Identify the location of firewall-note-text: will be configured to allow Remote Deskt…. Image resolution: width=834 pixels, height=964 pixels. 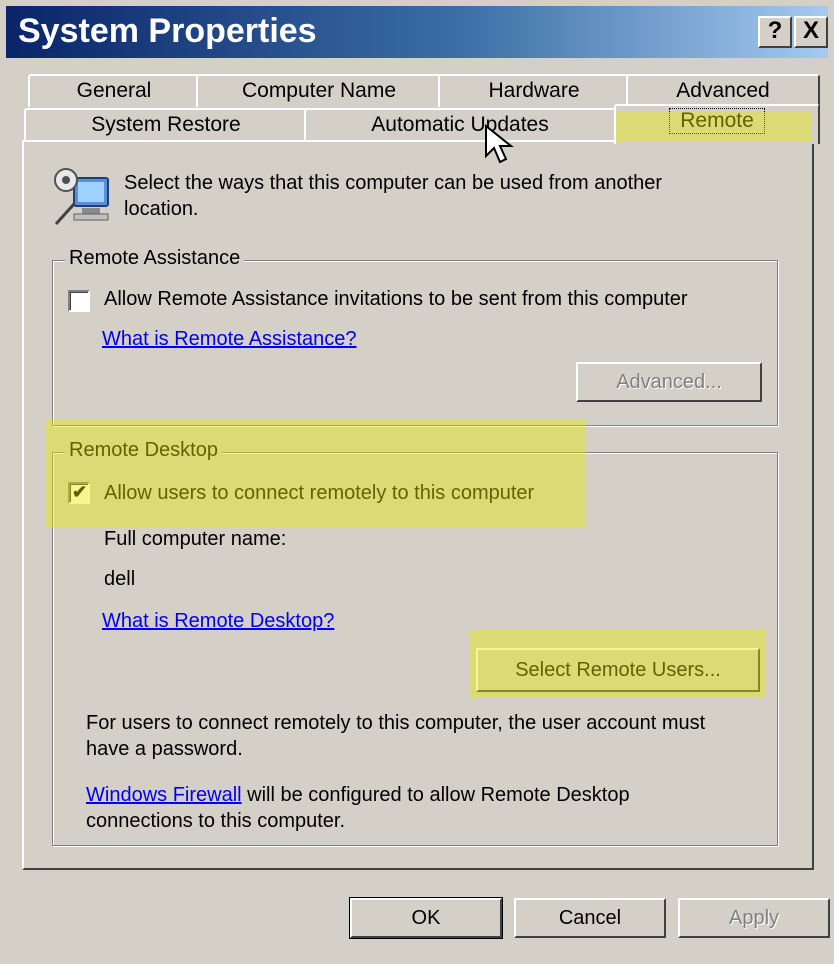
(435, 795).